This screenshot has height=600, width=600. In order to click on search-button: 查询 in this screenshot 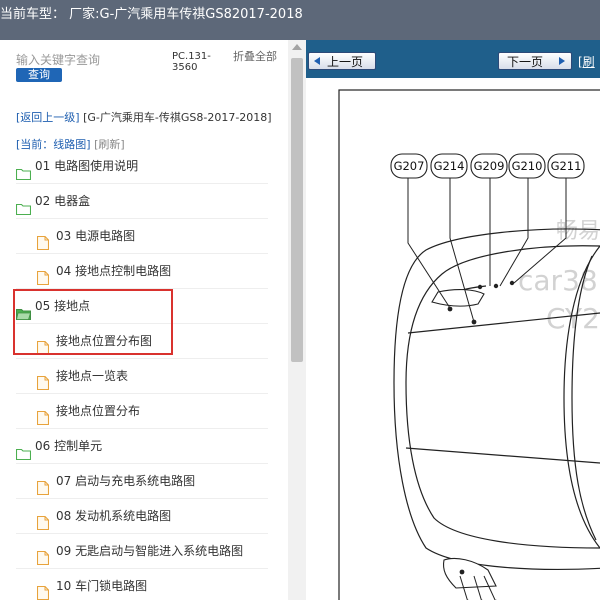, I will do `click(39, 75)`.